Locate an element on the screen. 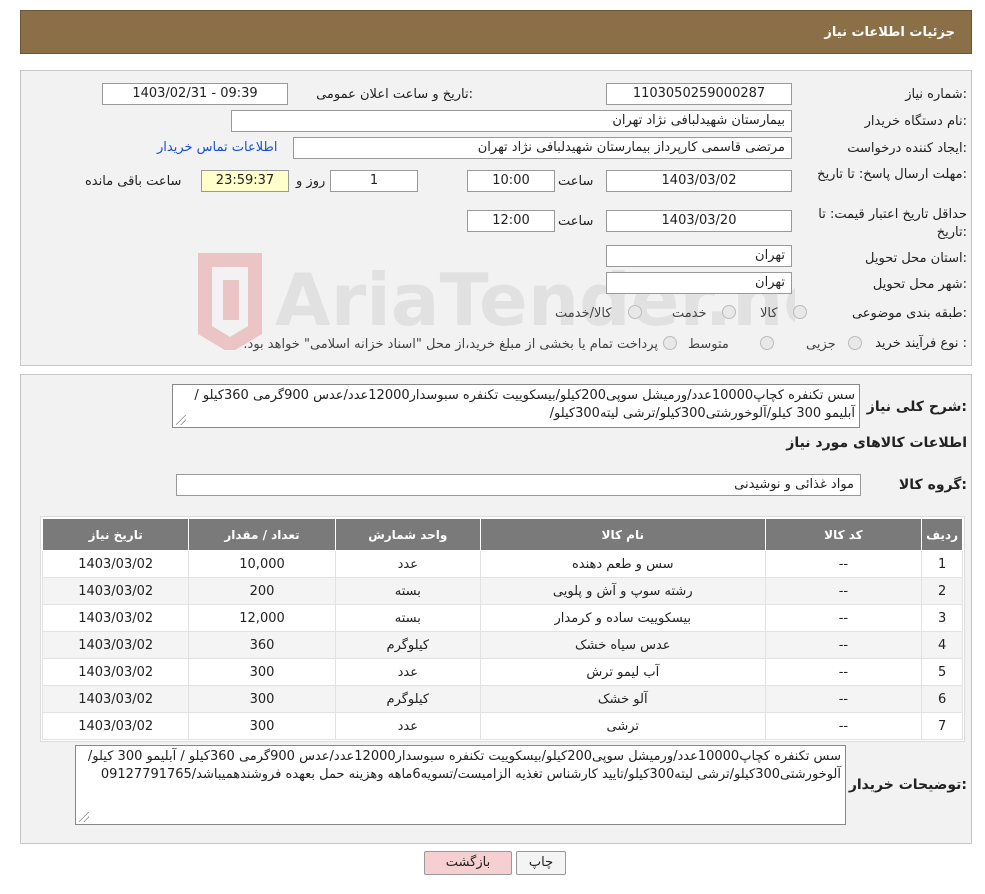 This screenshot has height=894, width=985. deadline-time-label: ساعت is located at coordinates (576, 181).